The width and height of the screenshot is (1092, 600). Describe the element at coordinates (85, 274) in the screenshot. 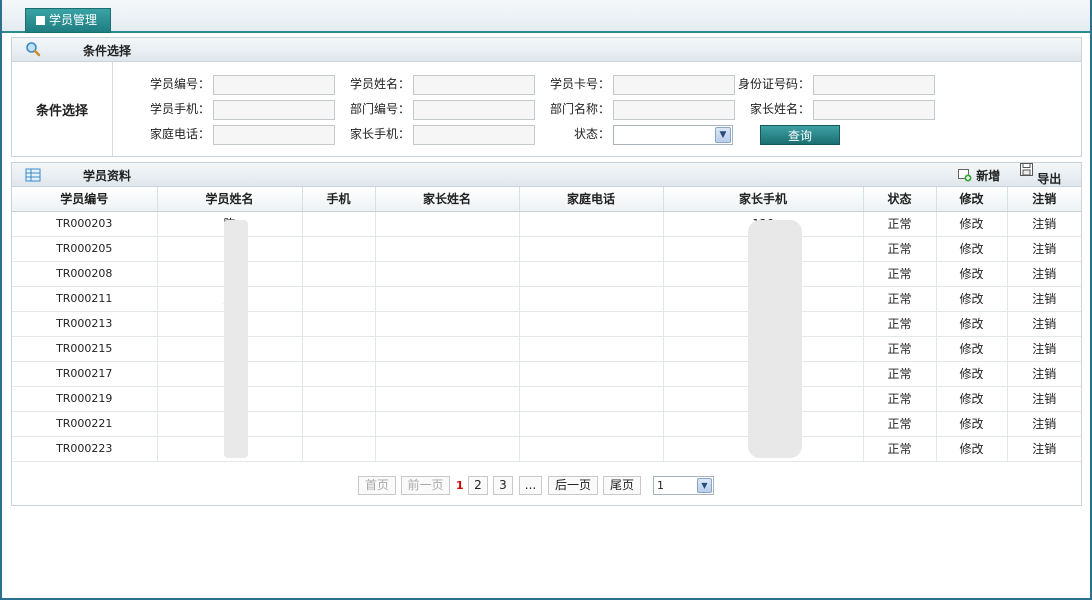

I see `student-id-cell: TR000208` at that location.